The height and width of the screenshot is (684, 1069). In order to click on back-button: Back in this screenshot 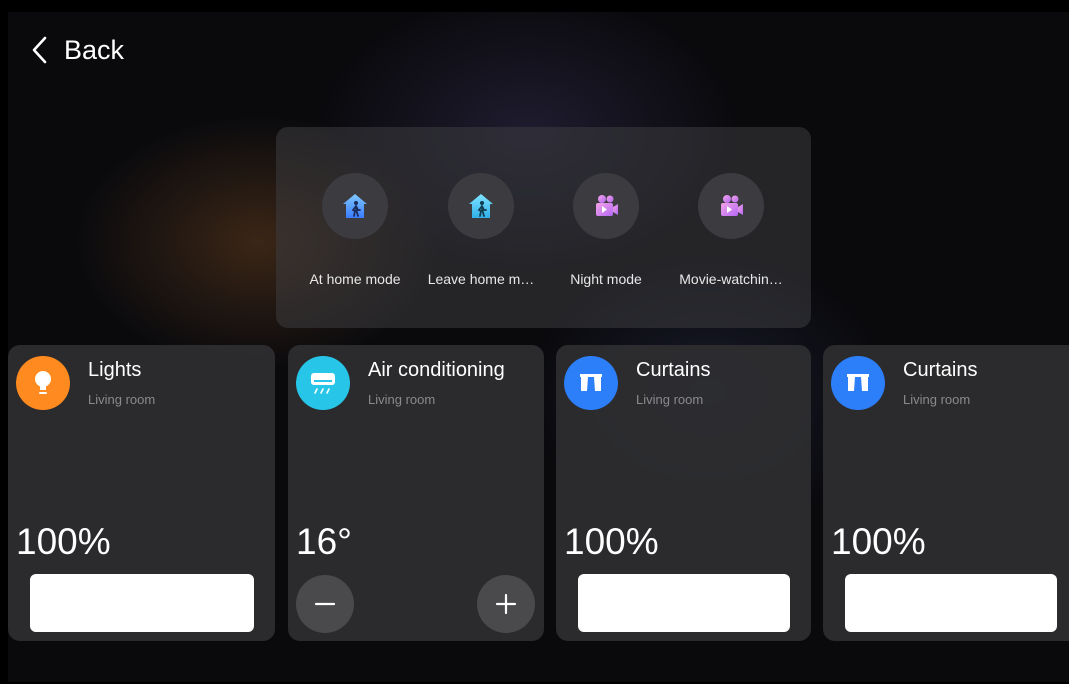, I will do `click(77, 50)`.